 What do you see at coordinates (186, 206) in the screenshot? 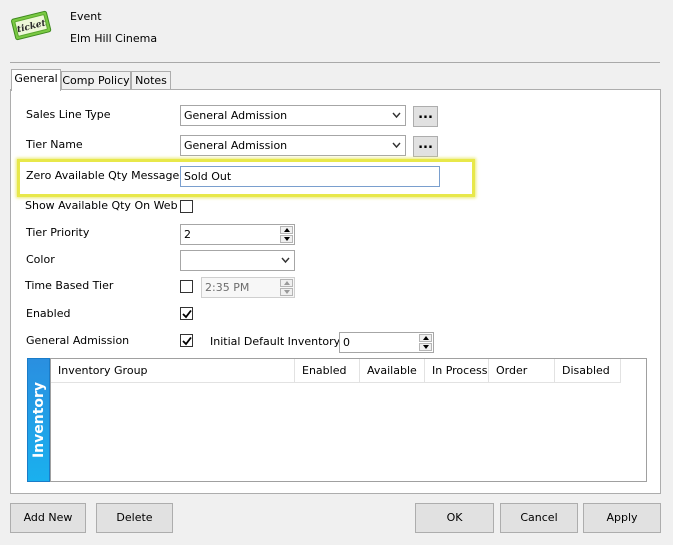
I see `show-qty-on-web-checkbox` at bounding box center [186, 206].